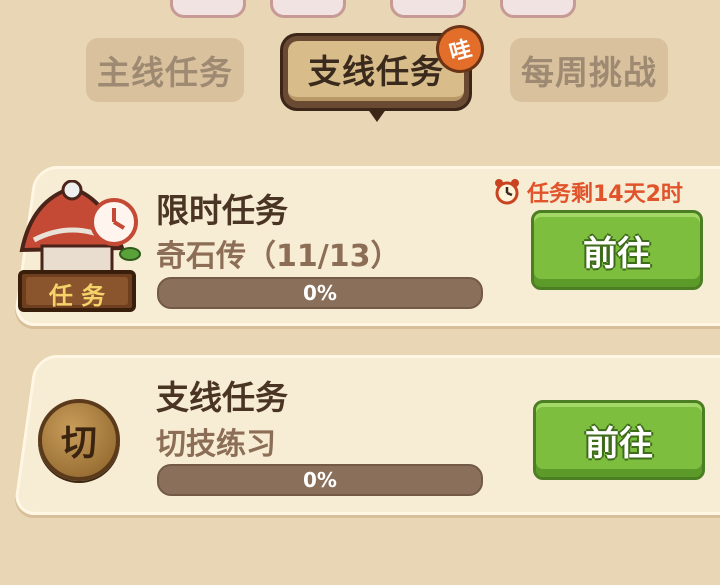  Describe the element at coordinates (589, 70) in the screenshot. I see `tab-weekly-challenge: 每周挑战` at that location.